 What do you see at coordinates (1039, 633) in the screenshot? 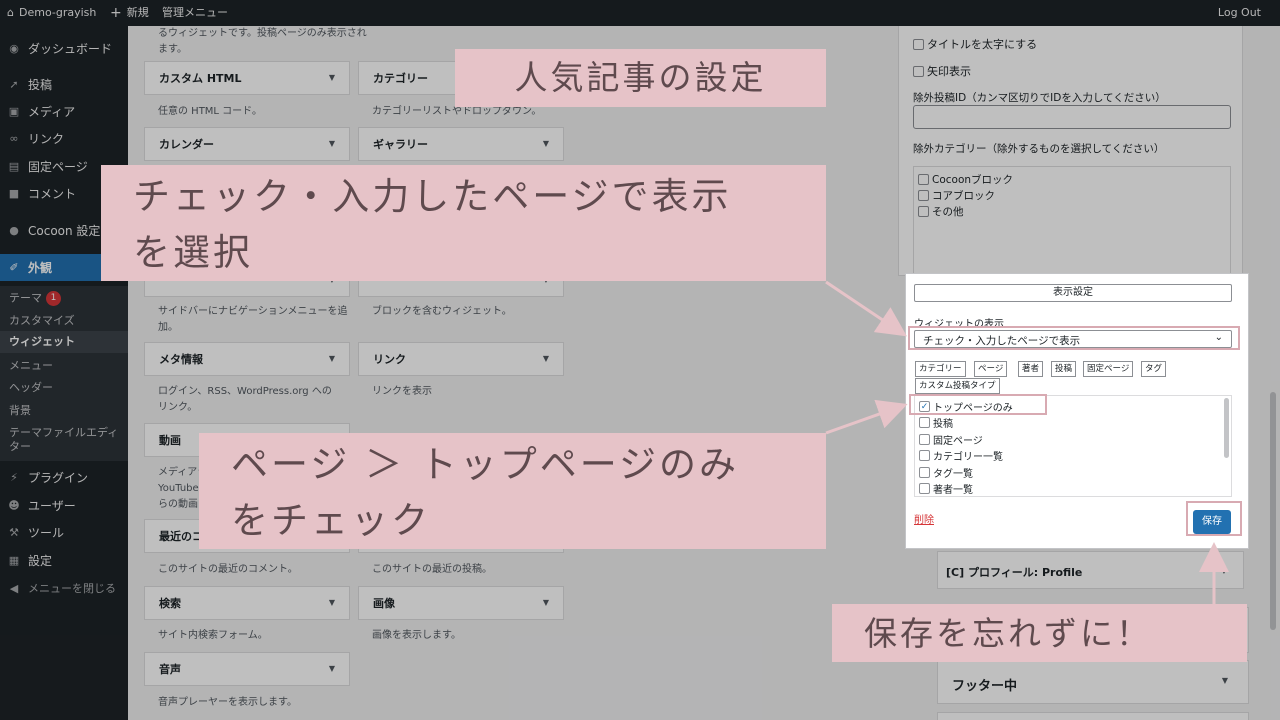
I see `callout-step3: 保存を忘れずに！` at bounding box center [1039, 633].